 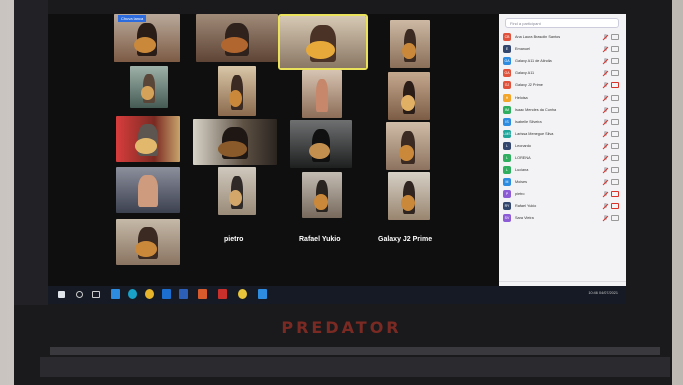 What do you see at coordinates (562, 61) in the screenshot?
I see `participant-row: GA Galaxy A11 de Alindia` at bounding box center [562, 61].